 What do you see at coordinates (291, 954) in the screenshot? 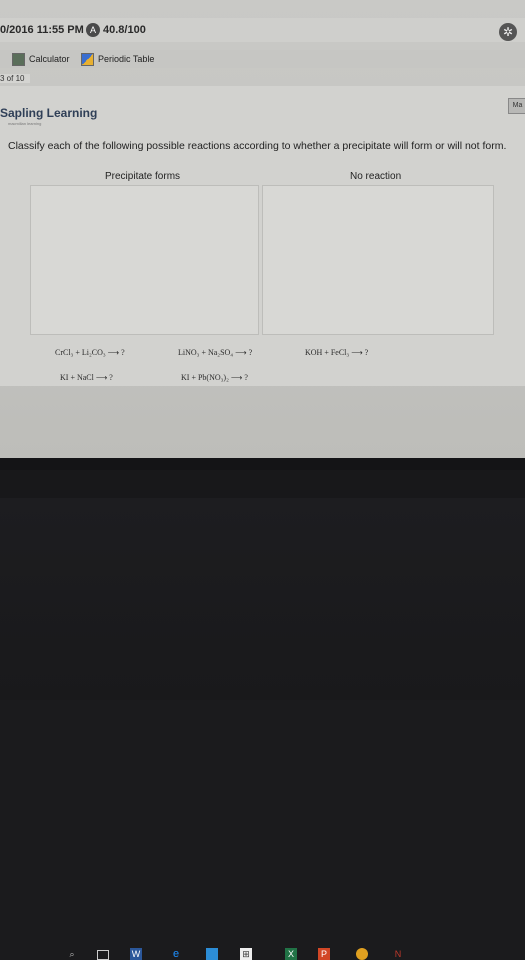
I see `excel-icon: X` at bounding box center [291, 954].